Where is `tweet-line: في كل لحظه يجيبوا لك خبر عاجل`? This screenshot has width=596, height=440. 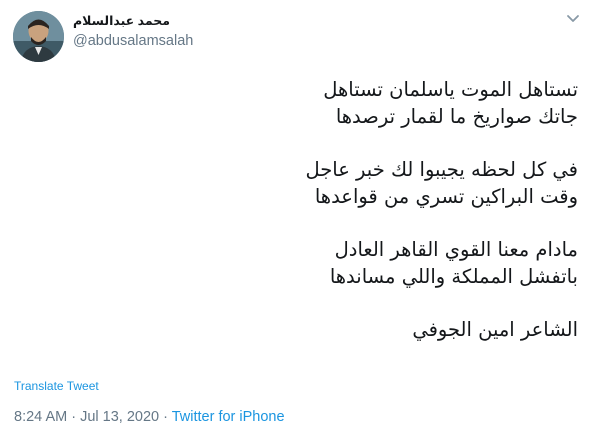 tweet-line: في كل لحظه يجيبوا لك خبر عاجل is located at coordinates (441, 169).